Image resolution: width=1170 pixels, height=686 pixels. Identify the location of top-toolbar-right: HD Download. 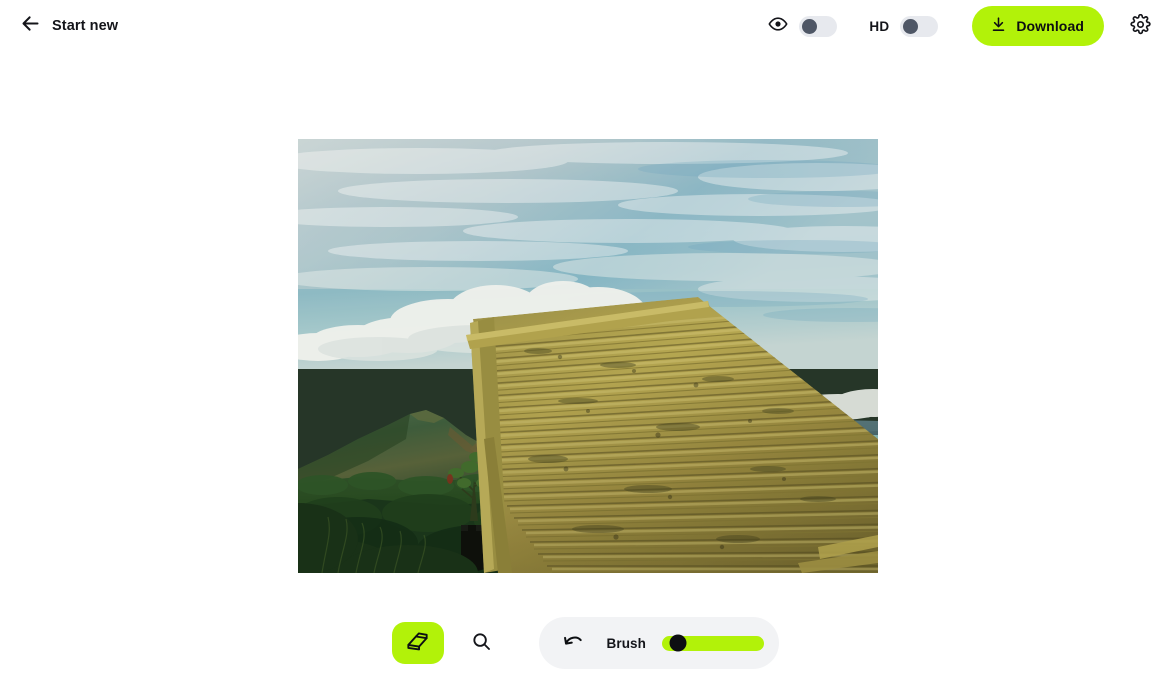
(962, 26).